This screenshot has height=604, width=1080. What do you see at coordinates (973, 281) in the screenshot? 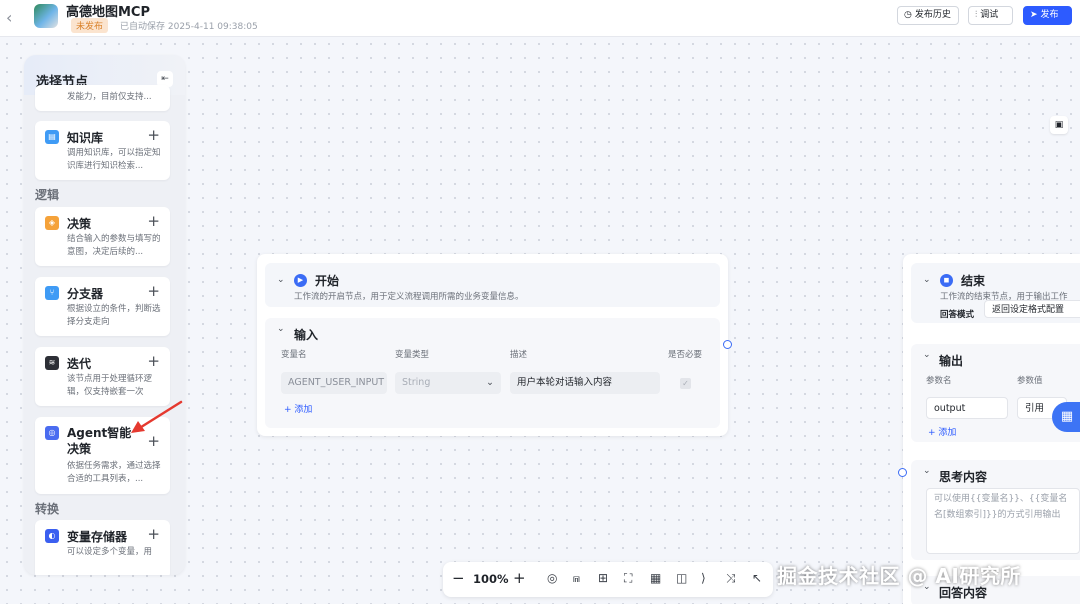
I see `node-title: 结束` at bounding box center [973, 281].